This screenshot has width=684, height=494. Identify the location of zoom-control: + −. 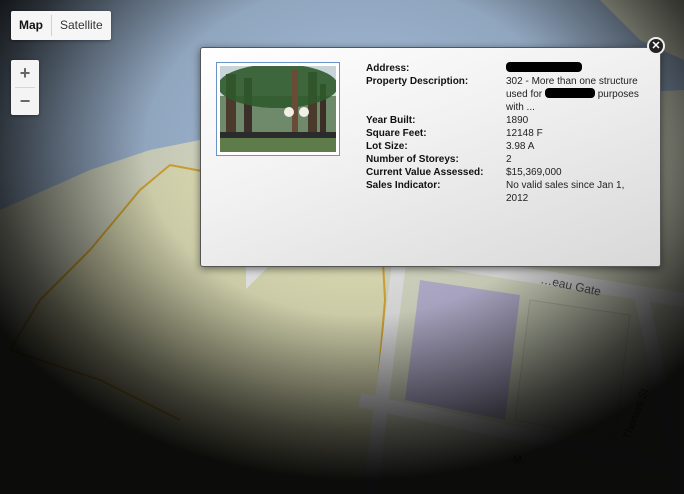
(25, 87).